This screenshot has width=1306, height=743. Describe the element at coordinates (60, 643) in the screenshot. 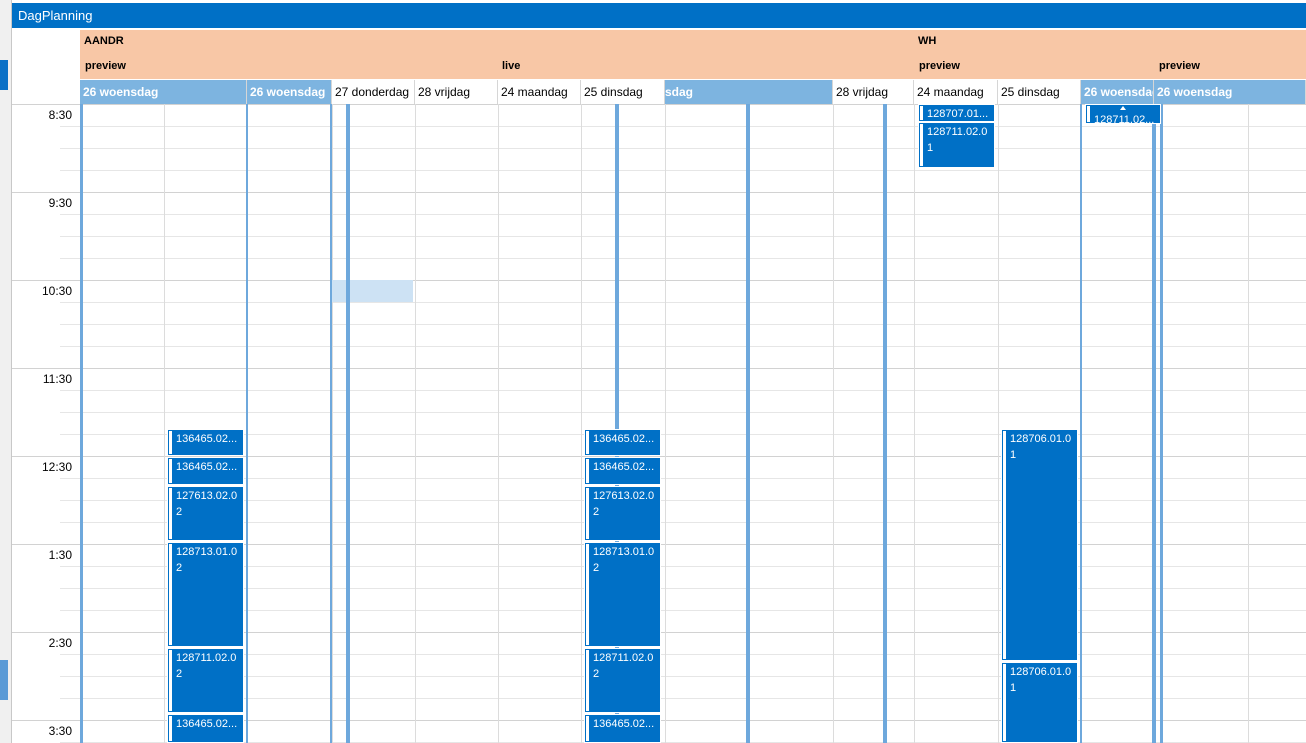

I see `time-label: 2:30` at that location.